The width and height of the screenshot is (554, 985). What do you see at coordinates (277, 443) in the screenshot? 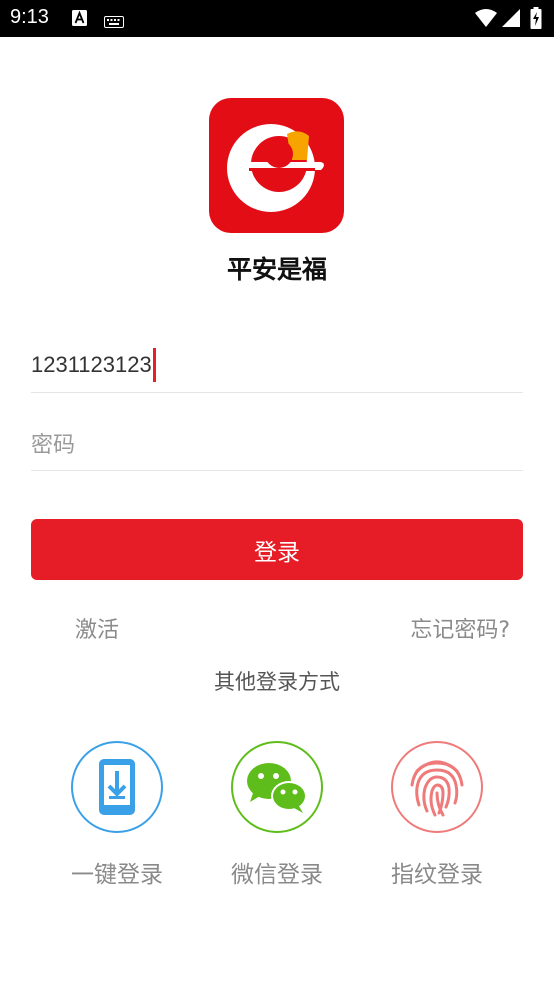
I see `password-field: 密码` at bounding box center [277, 443].